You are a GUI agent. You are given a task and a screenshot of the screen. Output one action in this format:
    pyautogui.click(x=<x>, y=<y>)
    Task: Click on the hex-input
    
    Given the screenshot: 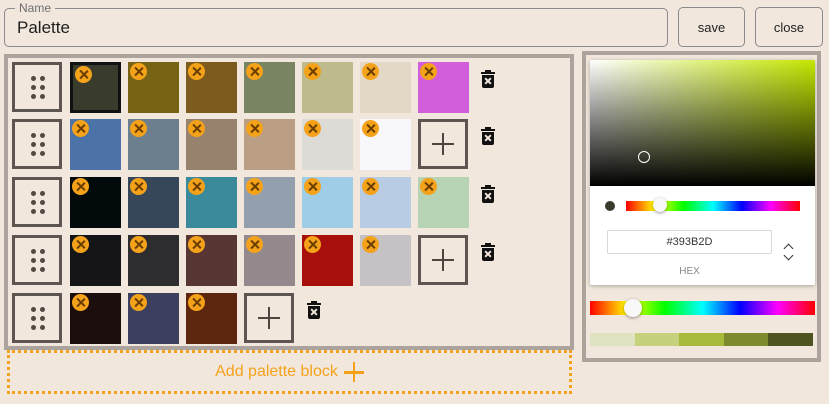 What is the action you would take?
    pyautogui.click(x=689, y=242)
    